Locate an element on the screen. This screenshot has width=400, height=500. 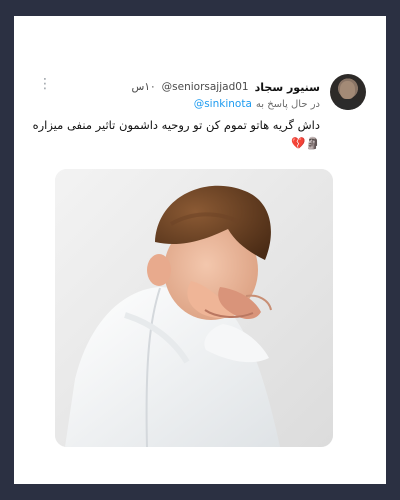
author-handle: @seniorsajjad01 is located at coordinates (205, 87).